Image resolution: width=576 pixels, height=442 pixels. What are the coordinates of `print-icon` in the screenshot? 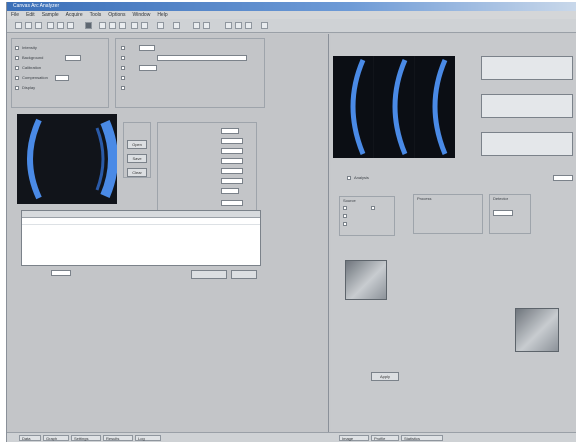 It's located at (88, 25).